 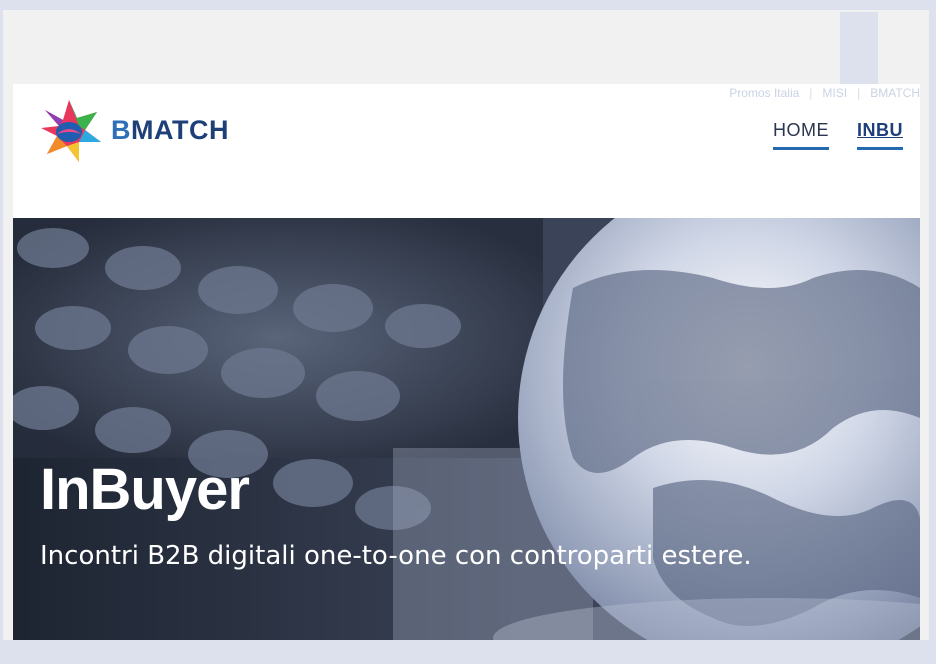 I want to click on bmatch-logo-icon, so click(x=71, y=131).